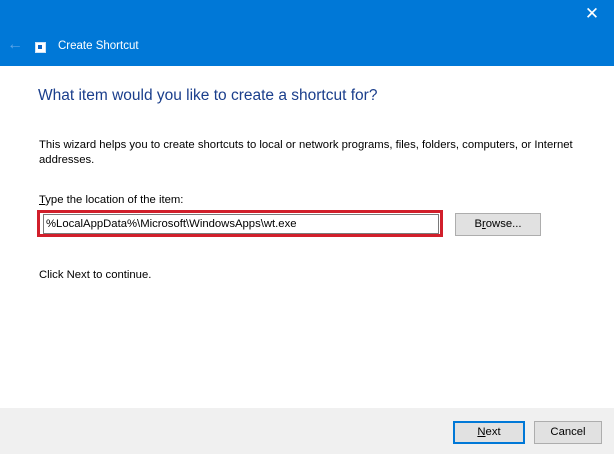 This screenshot has height=454, width=614. I want to click on next-button: Next, so click(489, 432).